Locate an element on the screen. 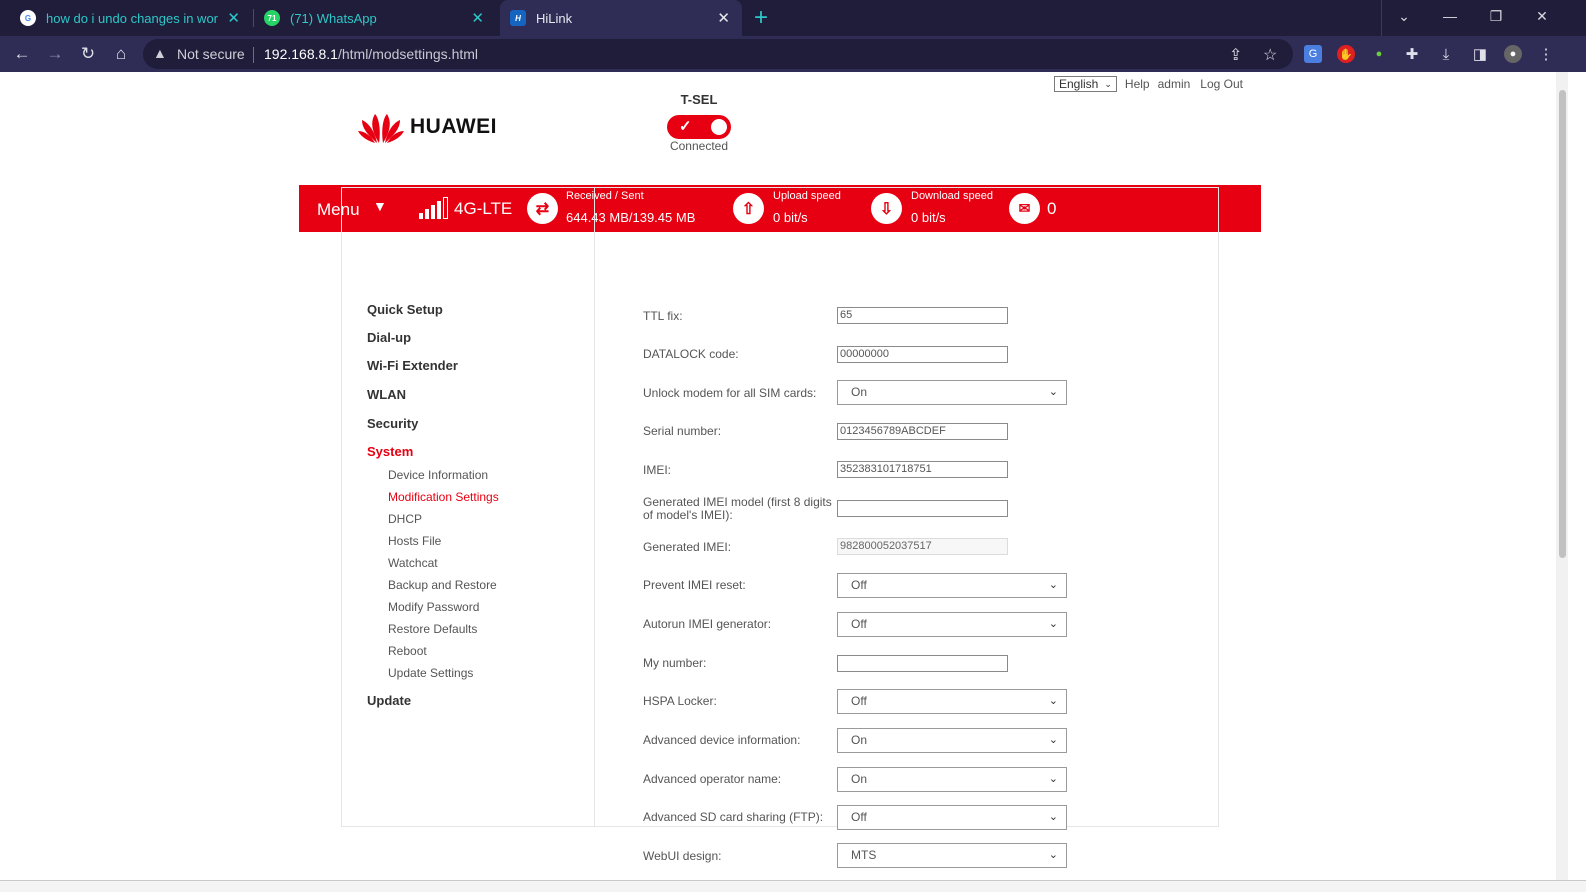 This screenshot has height=892, width=1586. new-tab-button: + is located at coordinates (761, 18).